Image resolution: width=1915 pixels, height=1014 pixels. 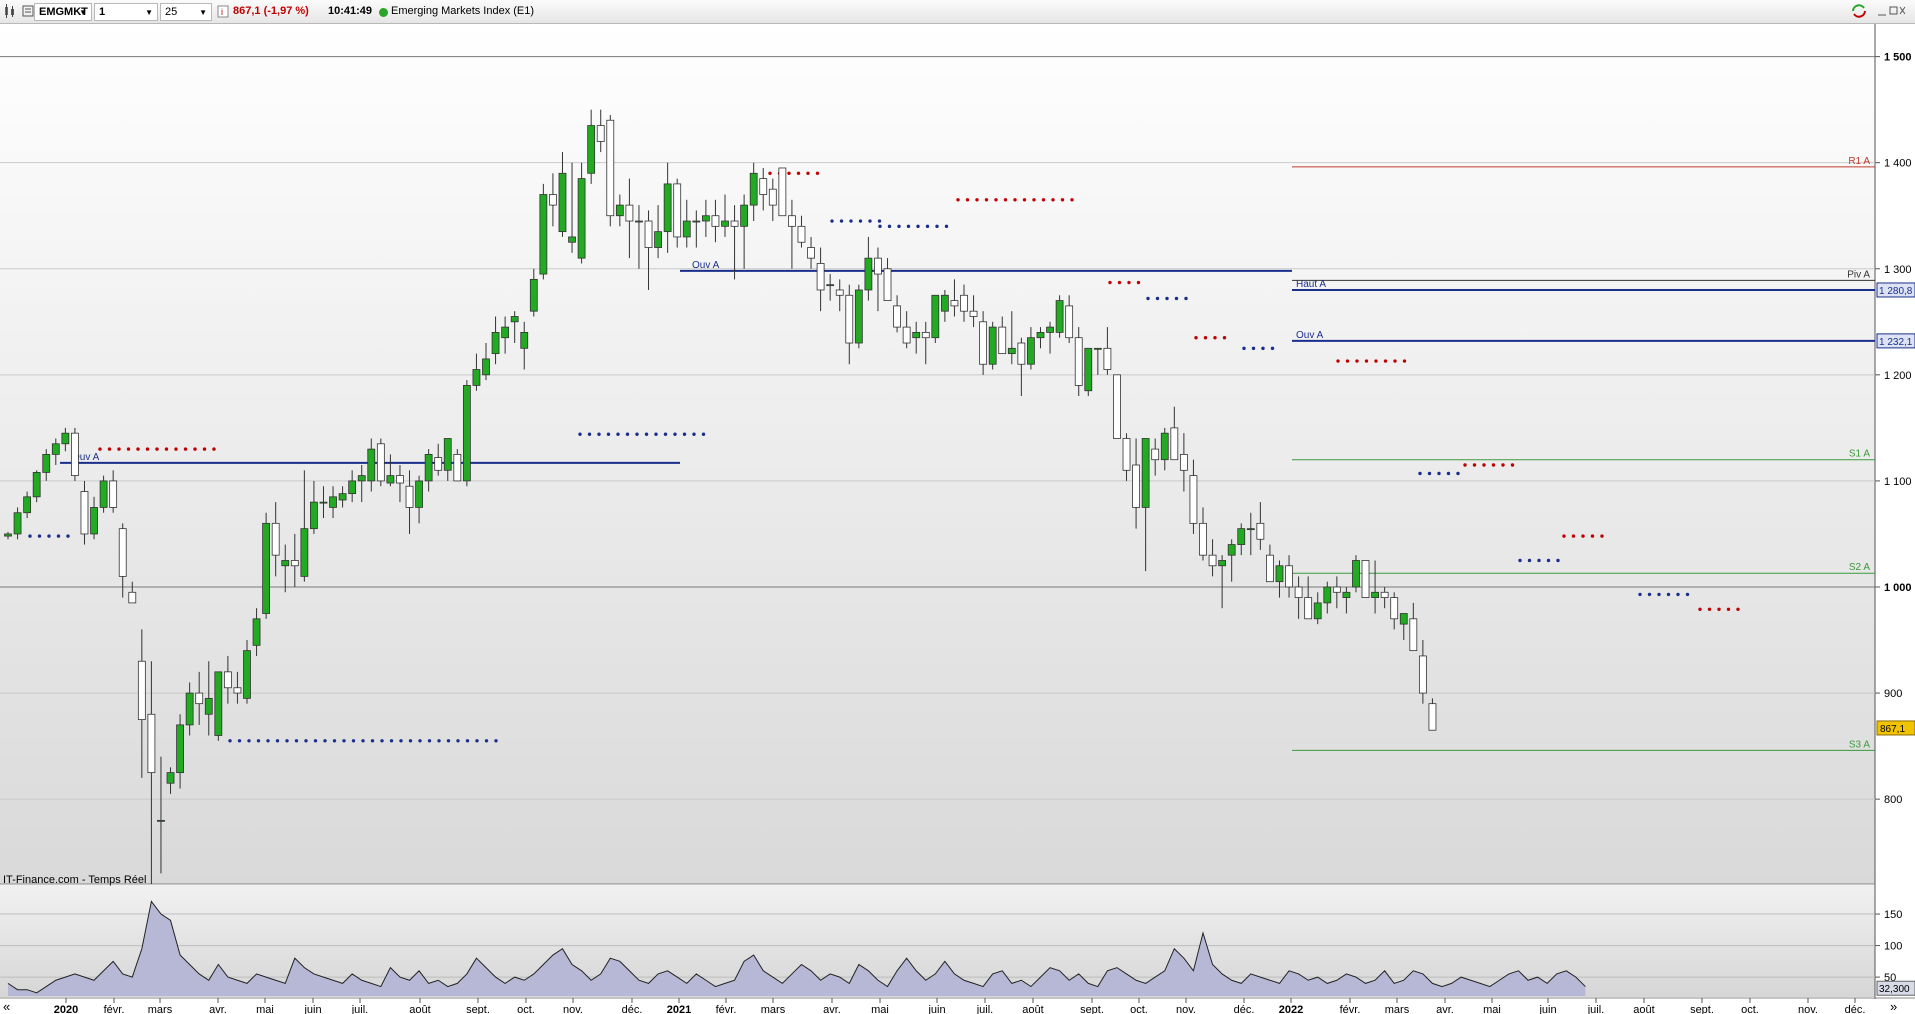 What do you see at coordinates (1898, 58) in the screenshot?
I see `y-tick-label: 1 500` at bounding box center [1898, 58].